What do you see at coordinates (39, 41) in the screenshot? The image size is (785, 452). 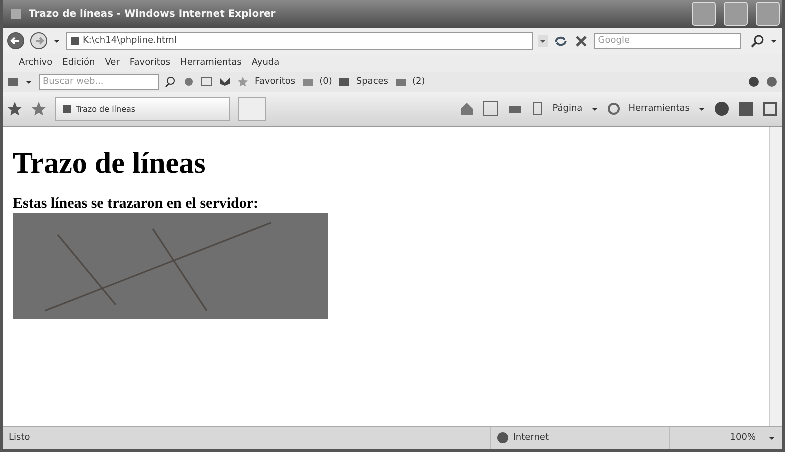 I see `forward-icon` at bounding box center [39, 41].